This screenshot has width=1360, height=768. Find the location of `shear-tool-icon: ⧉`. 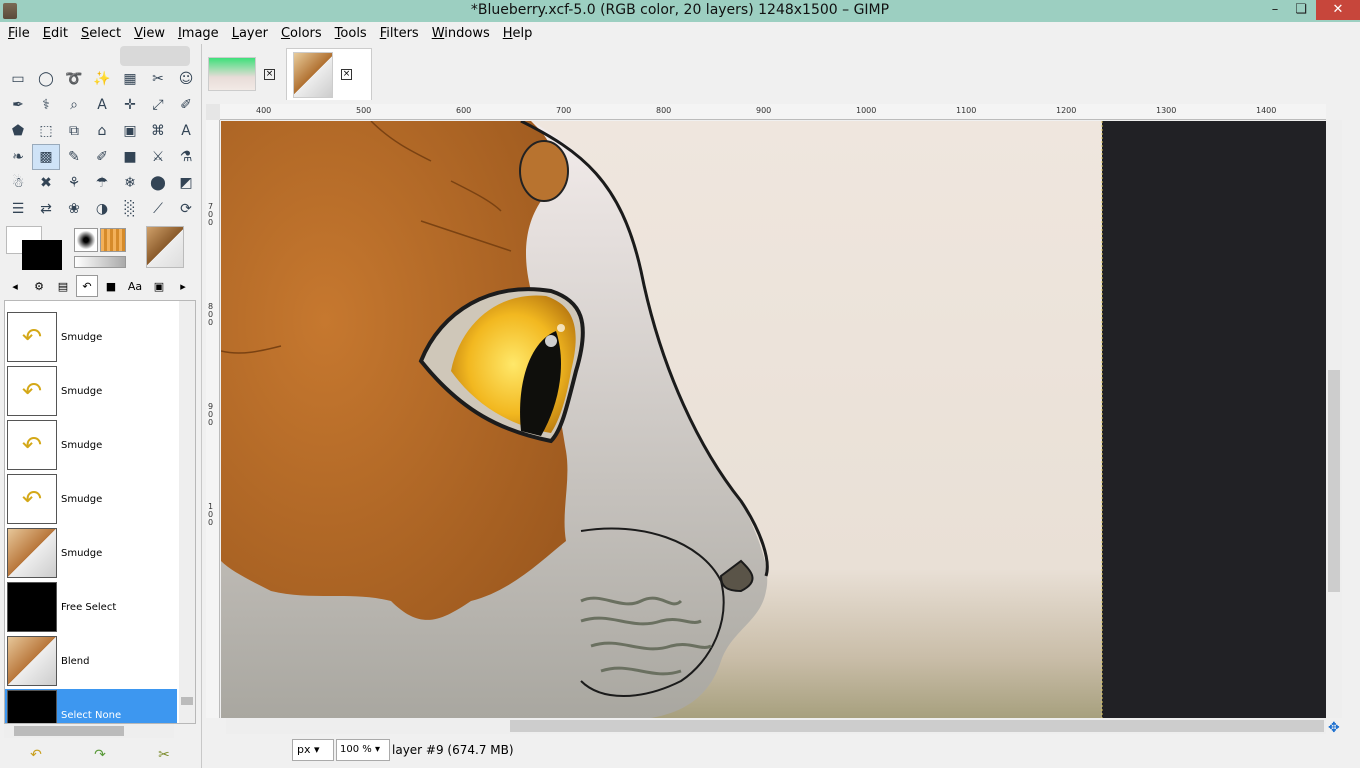

shear-tool-icon: ⧉ is located at coordinates (74, 131).